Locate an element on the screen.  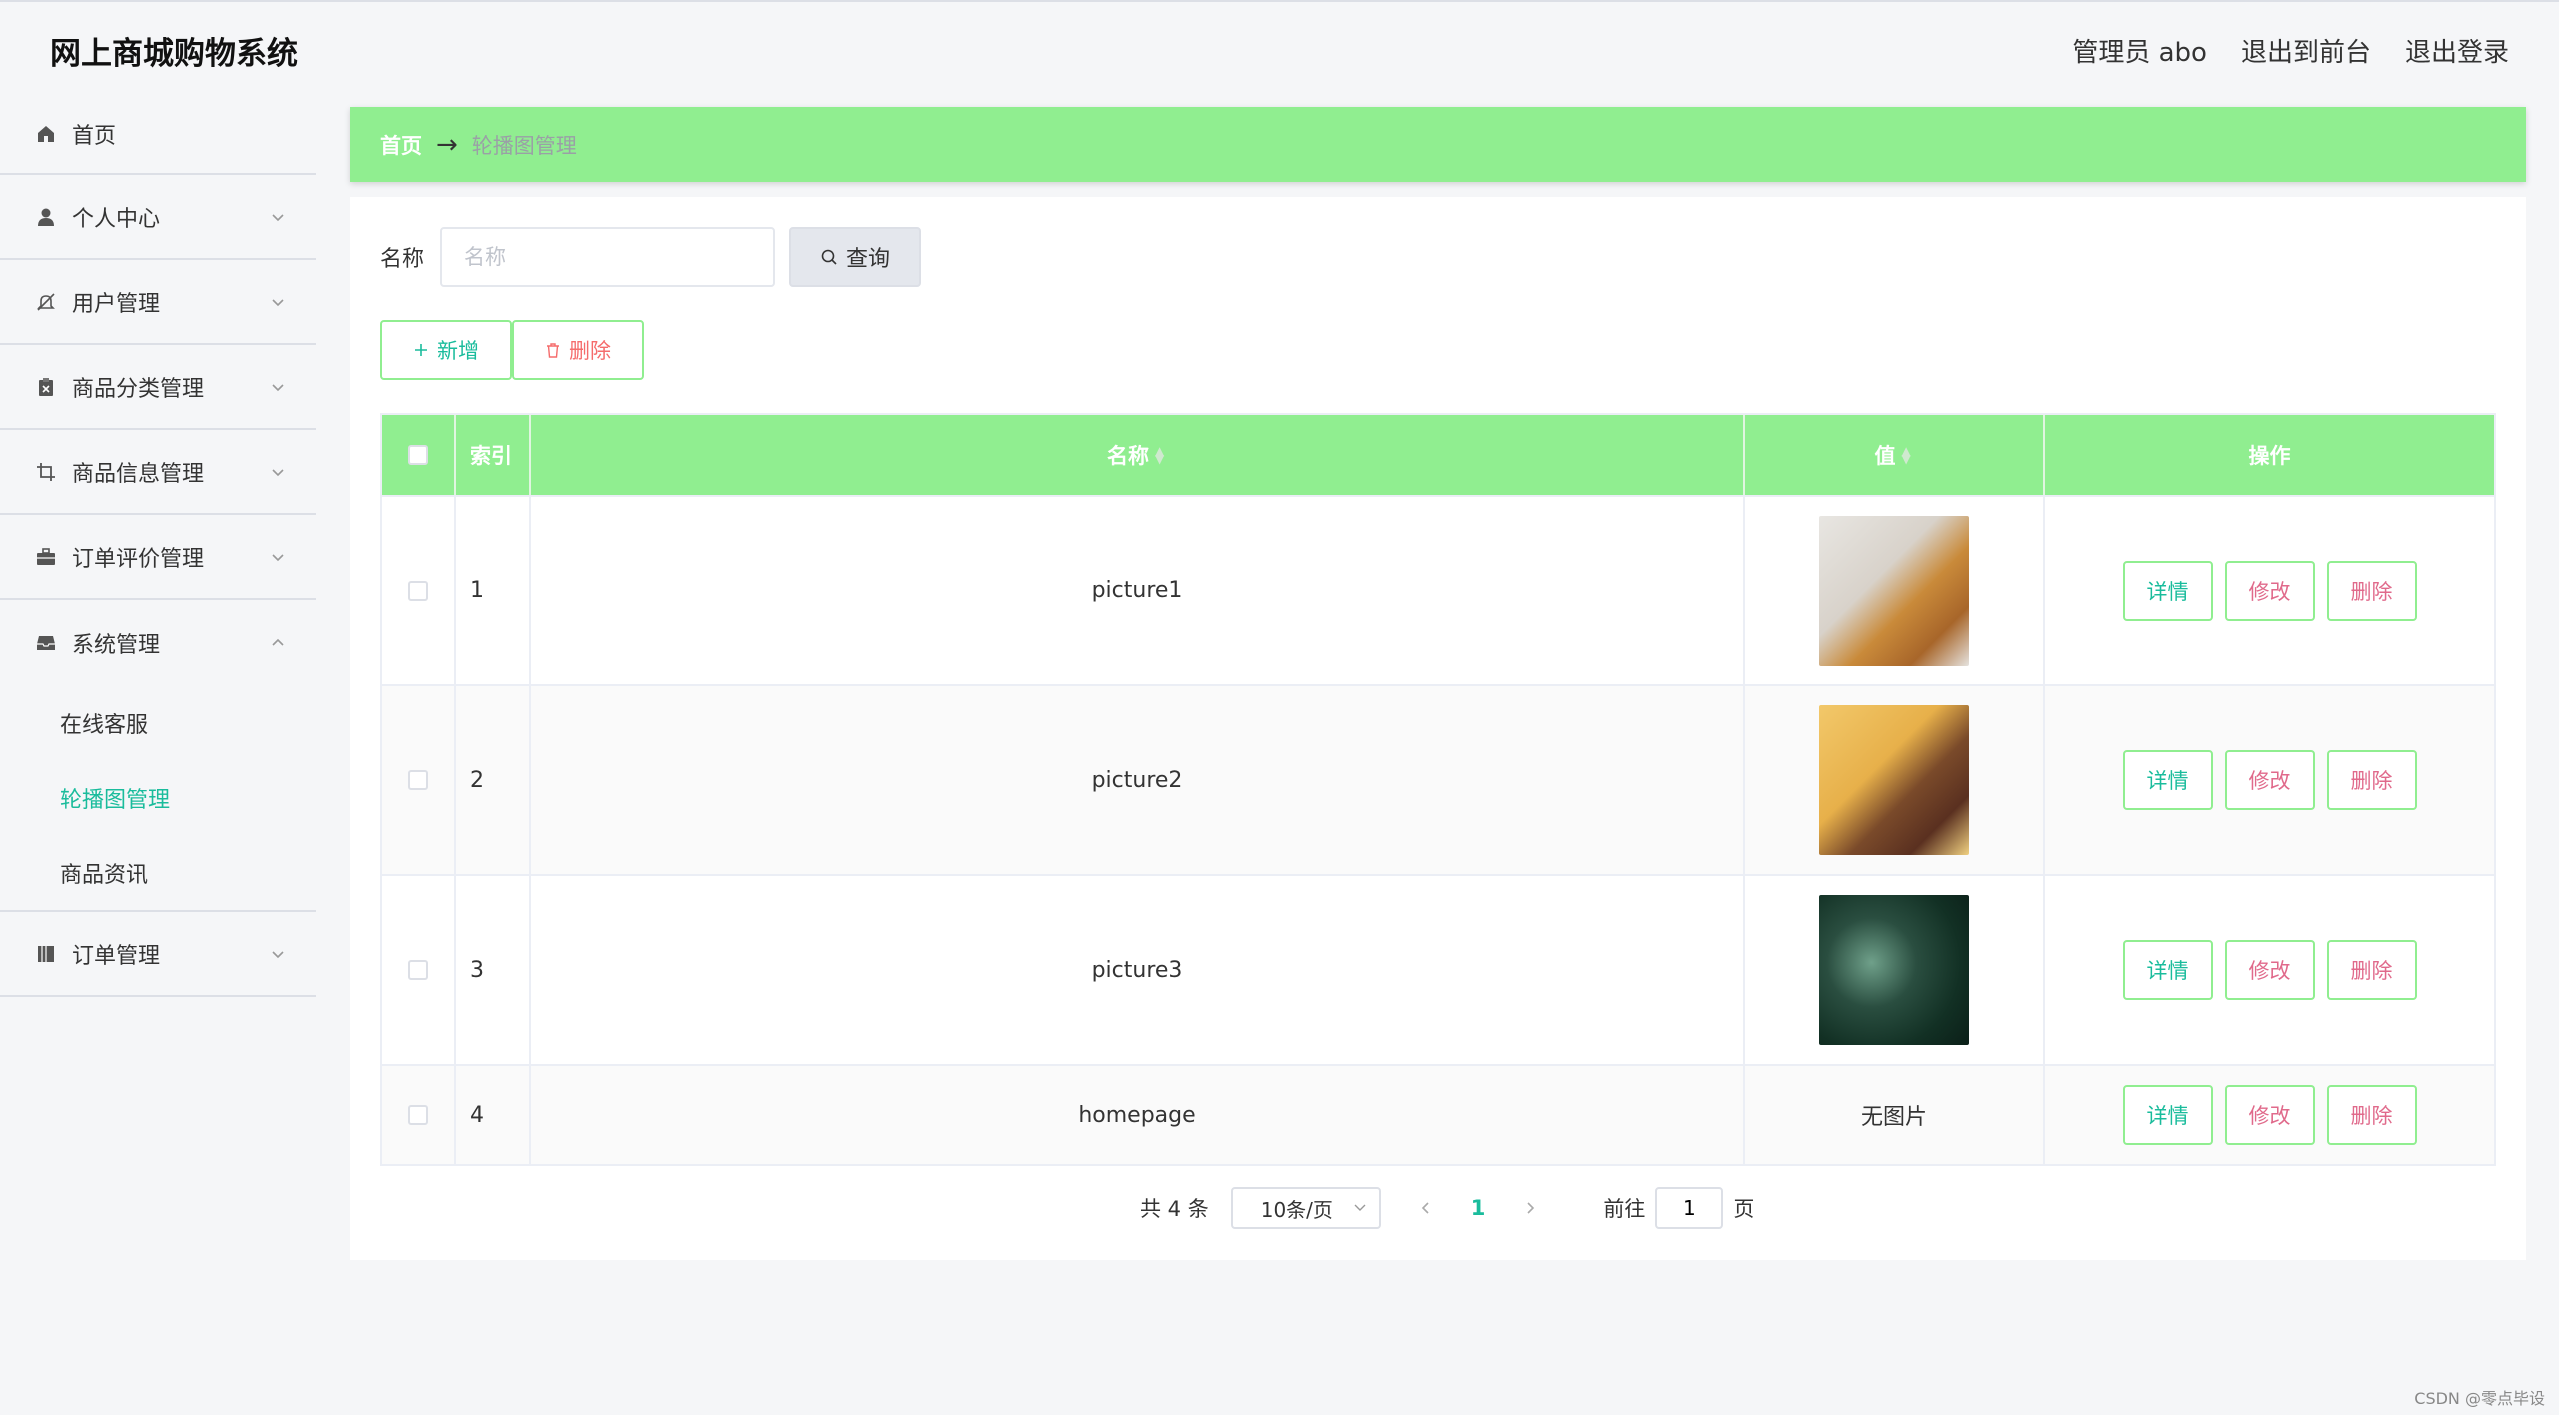
row-index: 1 is located at coordinates (493, 590).